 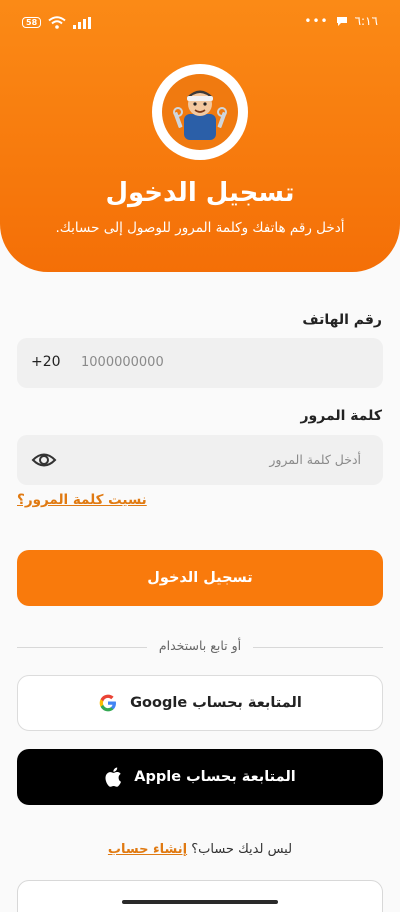 What do you see at coordinates (200, 23) in the screenshot?
I see `status-bar: 58 ••• ٦:١٦` at bounding box center [200, 23].